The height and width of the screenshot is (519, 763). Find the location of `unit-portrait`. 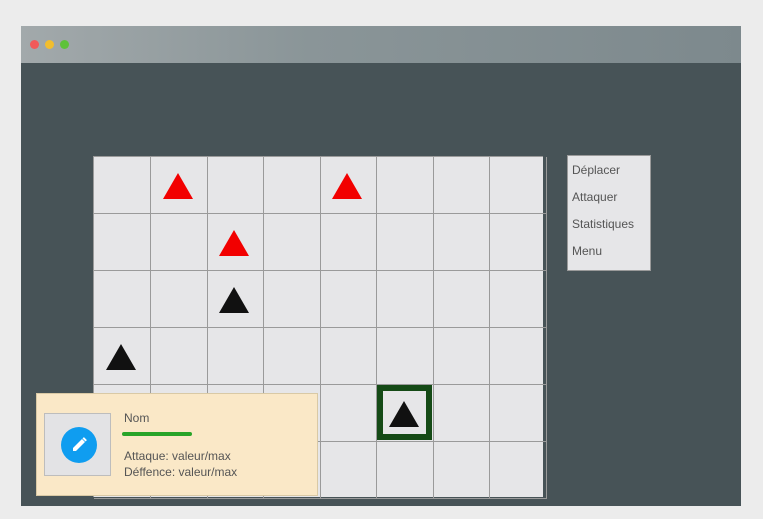

unit-portrait is located at coordinates (77, 444).